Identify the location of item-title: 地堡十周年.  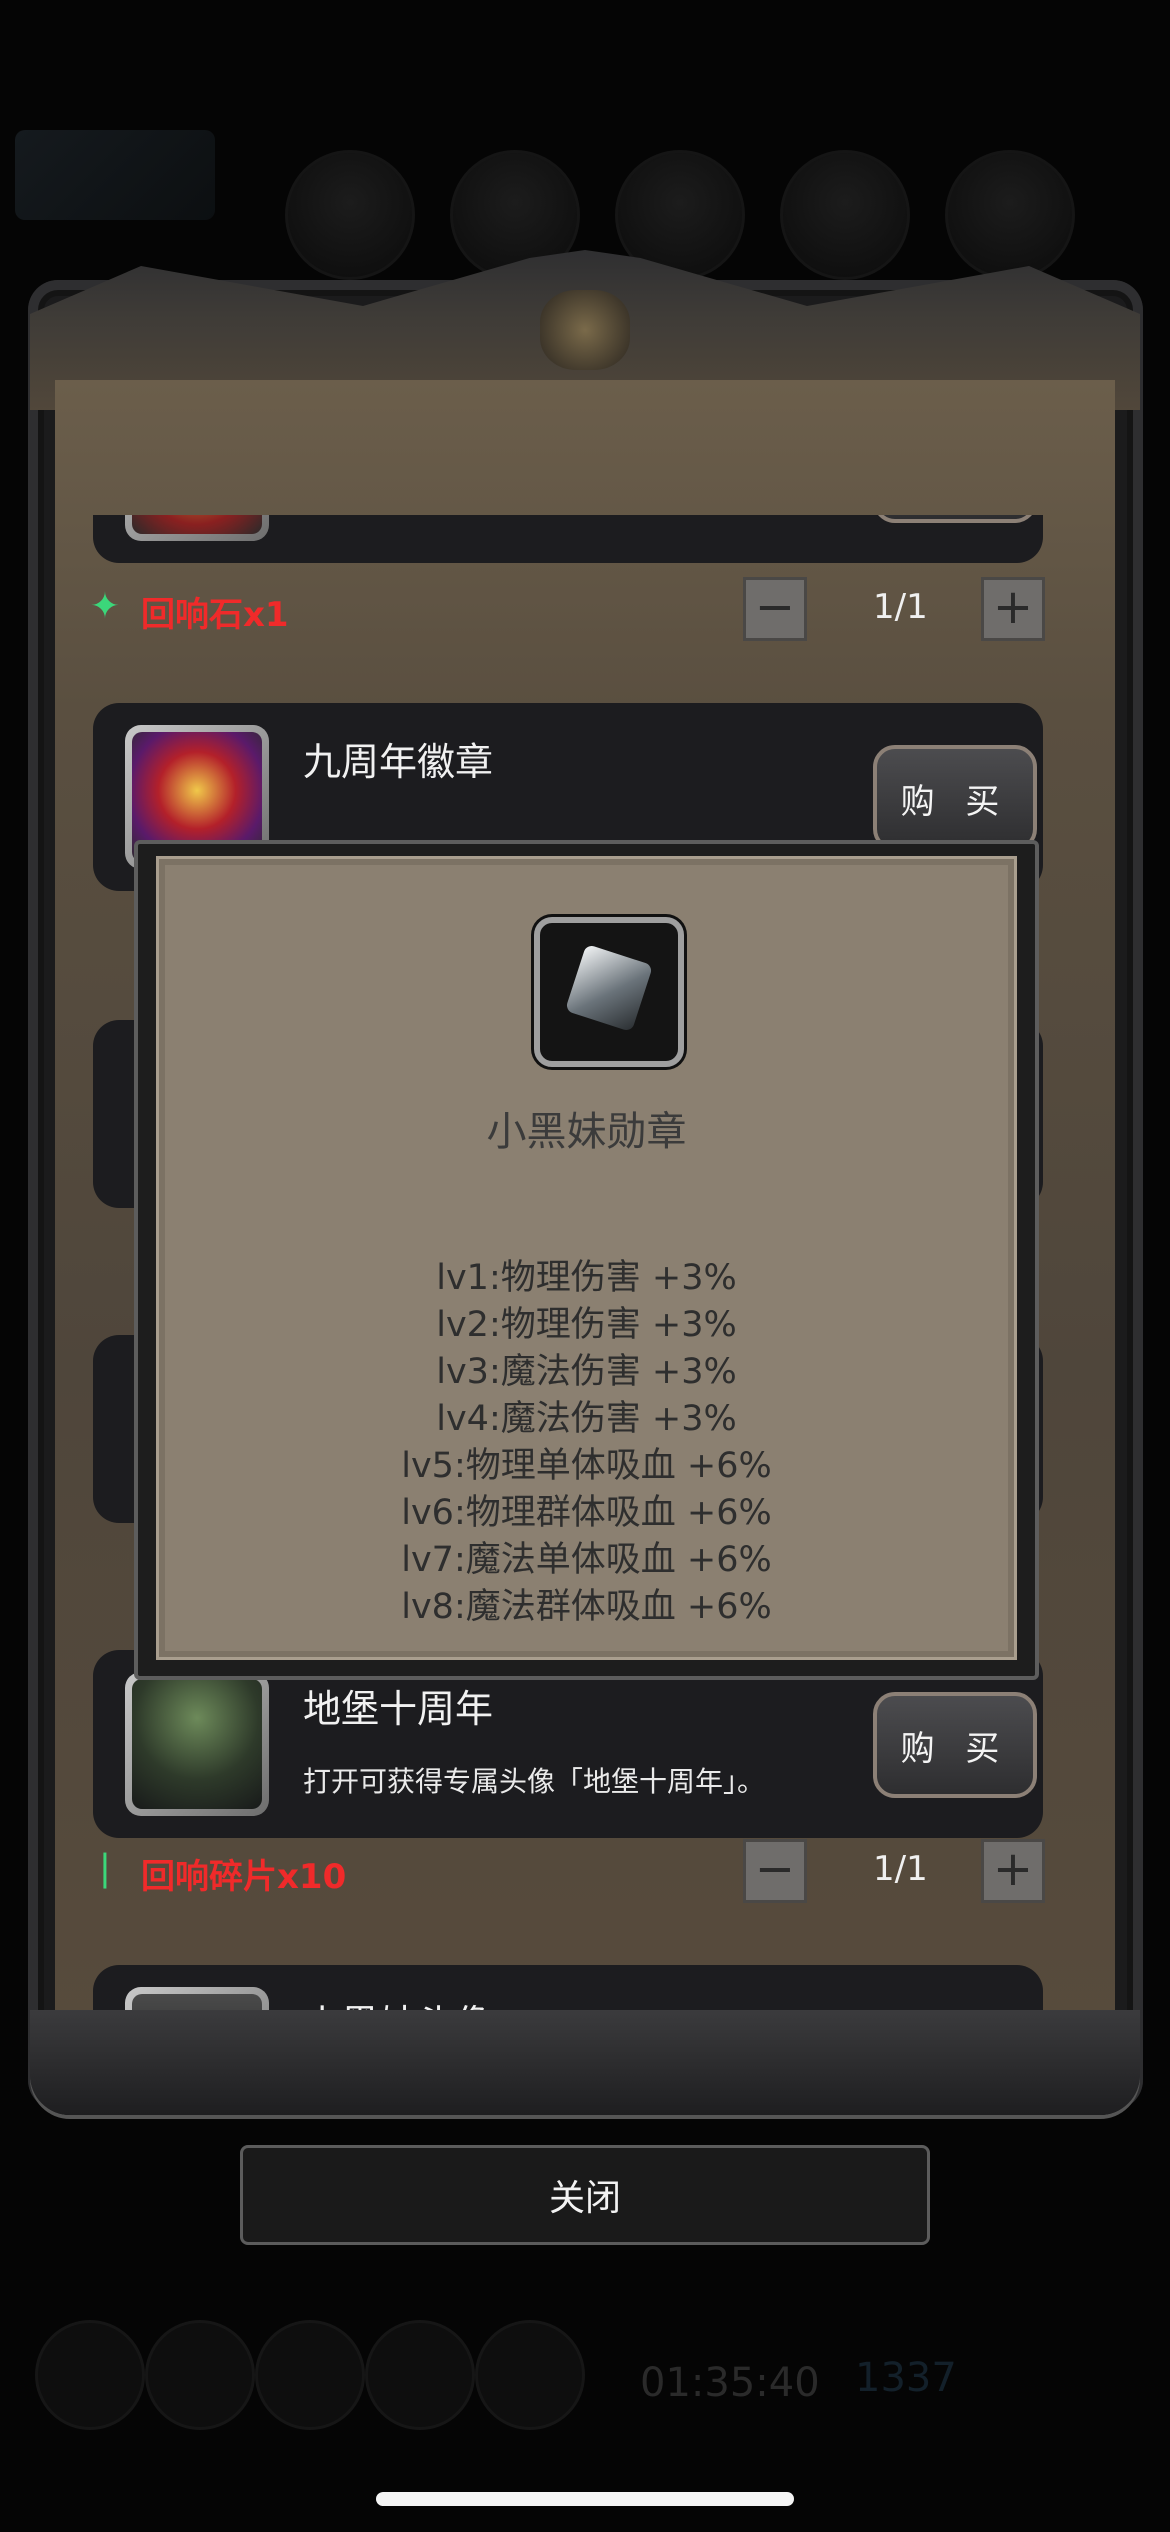
(398, 1709).